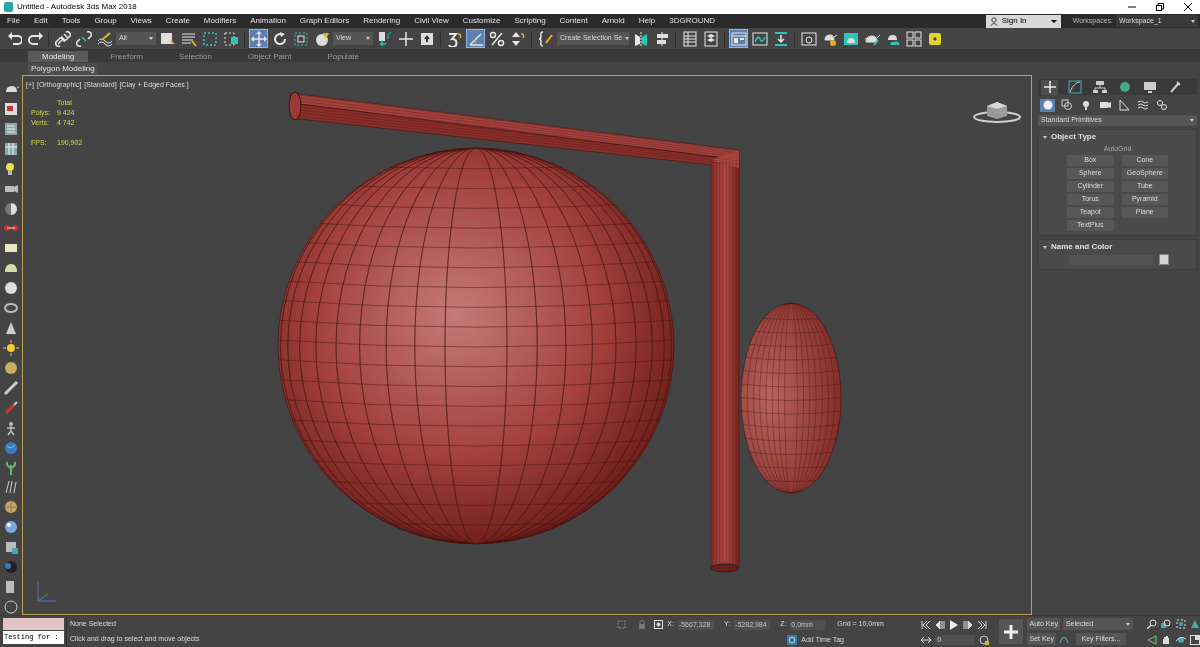  I want to click on menu-item: Customize, so click(481, 21).